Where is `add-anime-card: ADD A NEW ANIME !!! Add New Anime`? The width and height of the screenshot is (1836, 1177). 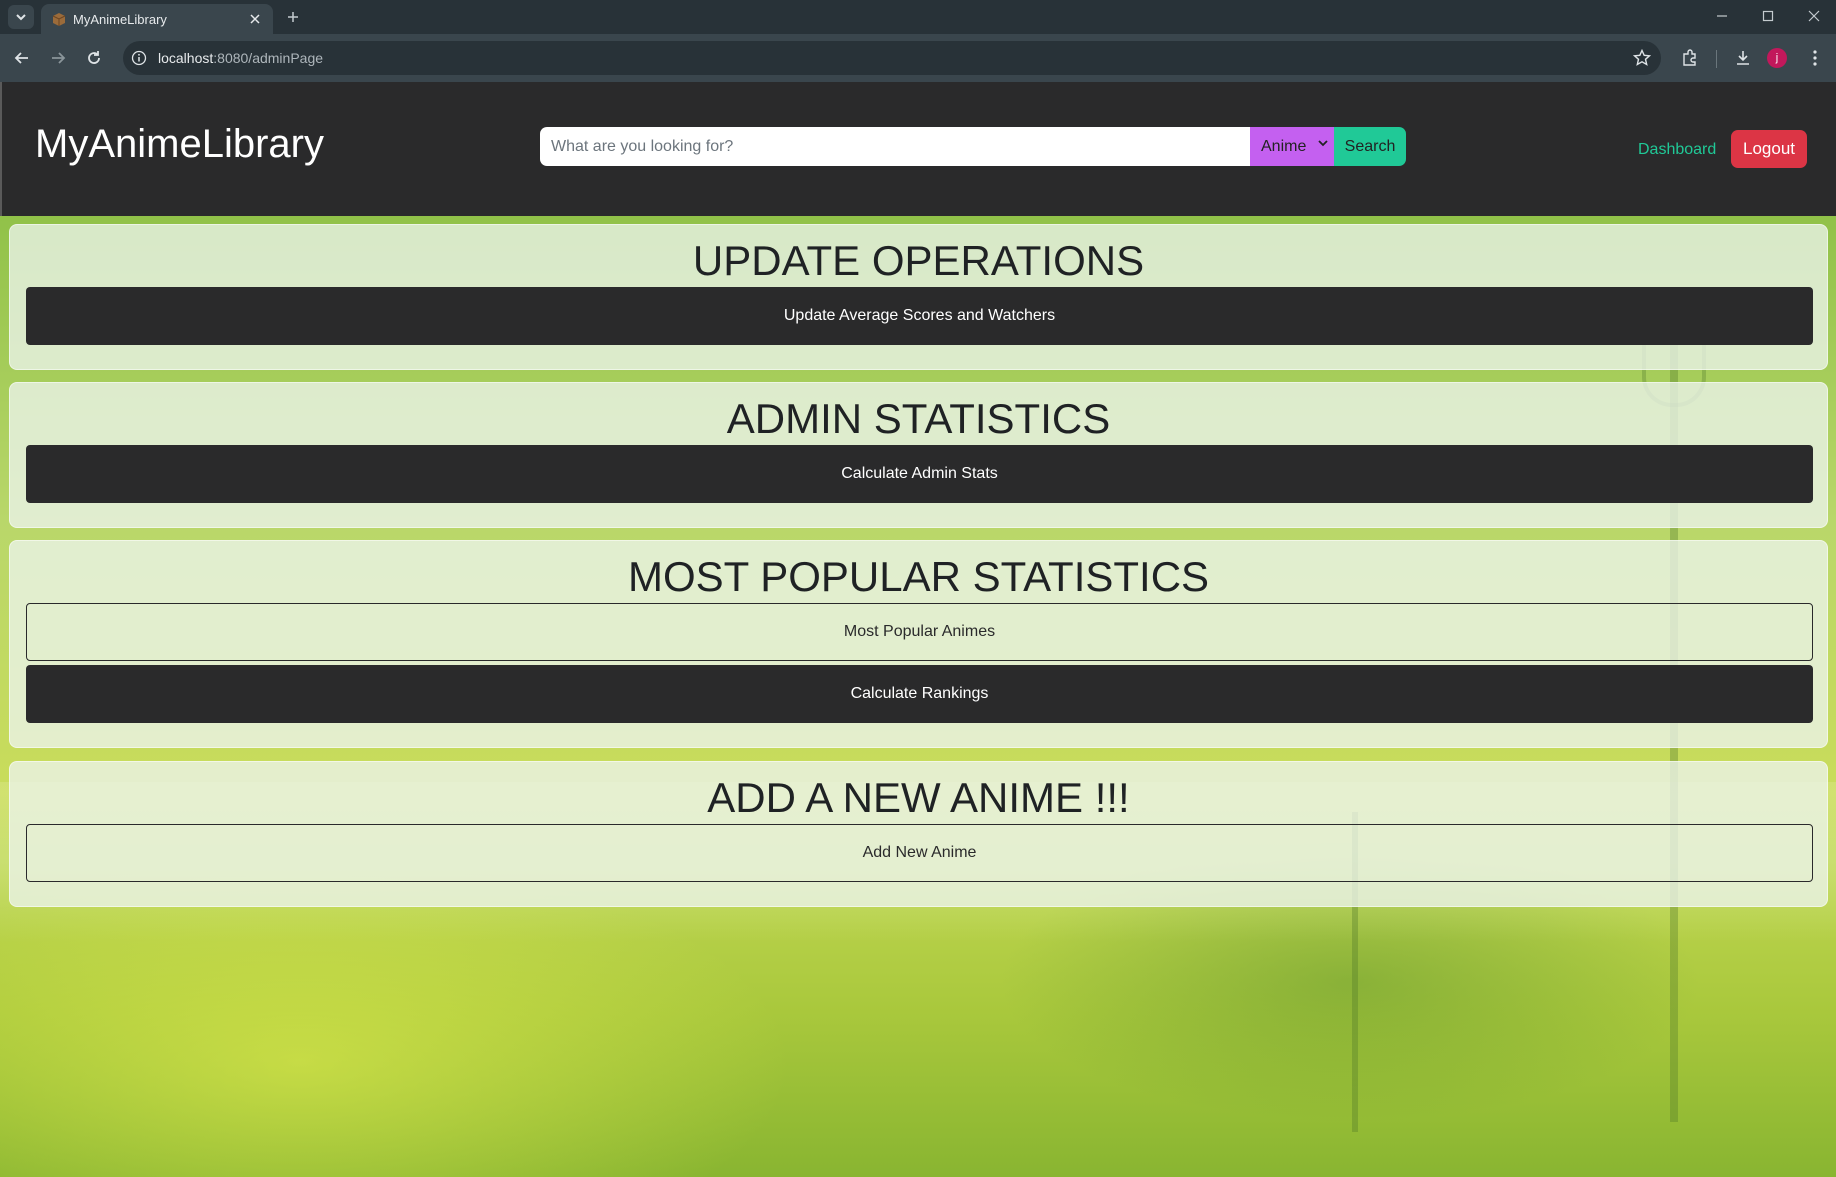
add-anime-card: ADD A NEW ANIME !!! Add New Anime is located at coordinates (918, 834).